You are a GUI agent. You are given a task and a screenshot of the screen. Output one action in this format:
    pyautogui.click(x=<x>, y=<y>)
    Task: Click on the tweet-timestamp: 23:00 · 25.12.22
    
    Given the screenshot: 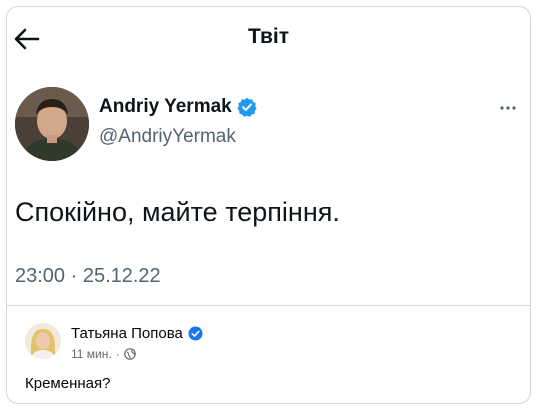 What is the action you would take?
    pyautogui.click(x=88, y=276)
    